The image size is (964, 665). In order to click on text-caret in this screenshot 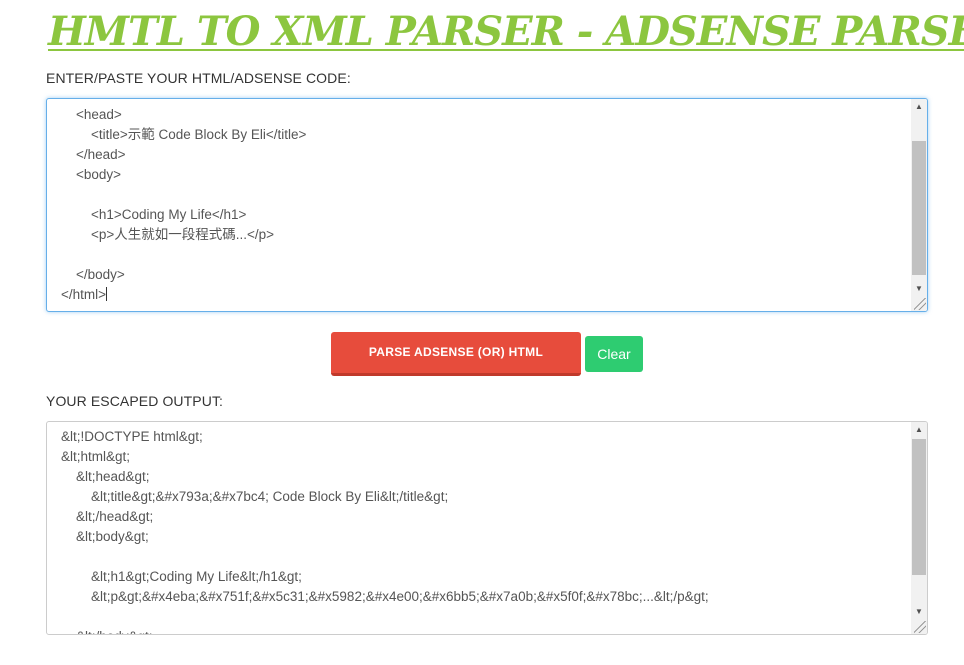, I will do `click(107, 294)`.